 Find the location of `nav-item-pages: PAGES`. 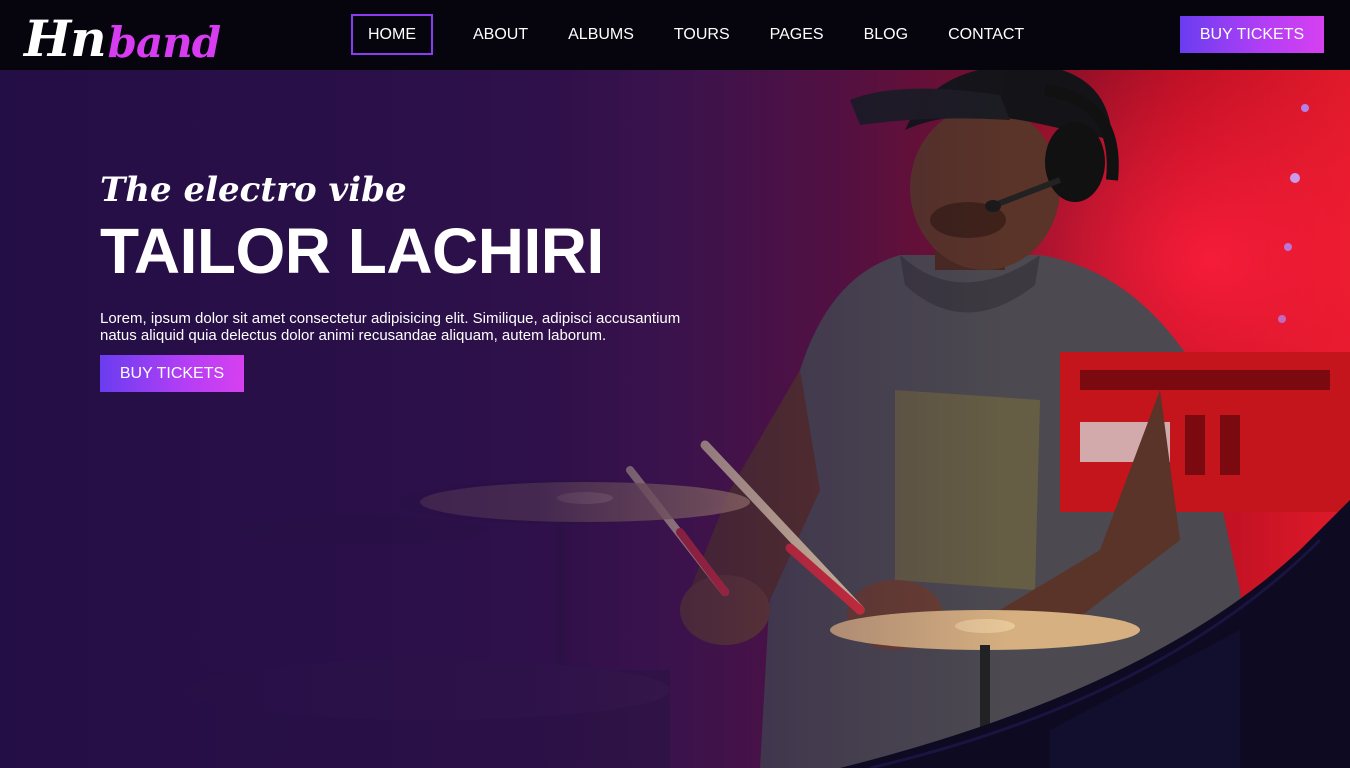

nav-item-pages: PAGES is located at coordinates (797, 34).